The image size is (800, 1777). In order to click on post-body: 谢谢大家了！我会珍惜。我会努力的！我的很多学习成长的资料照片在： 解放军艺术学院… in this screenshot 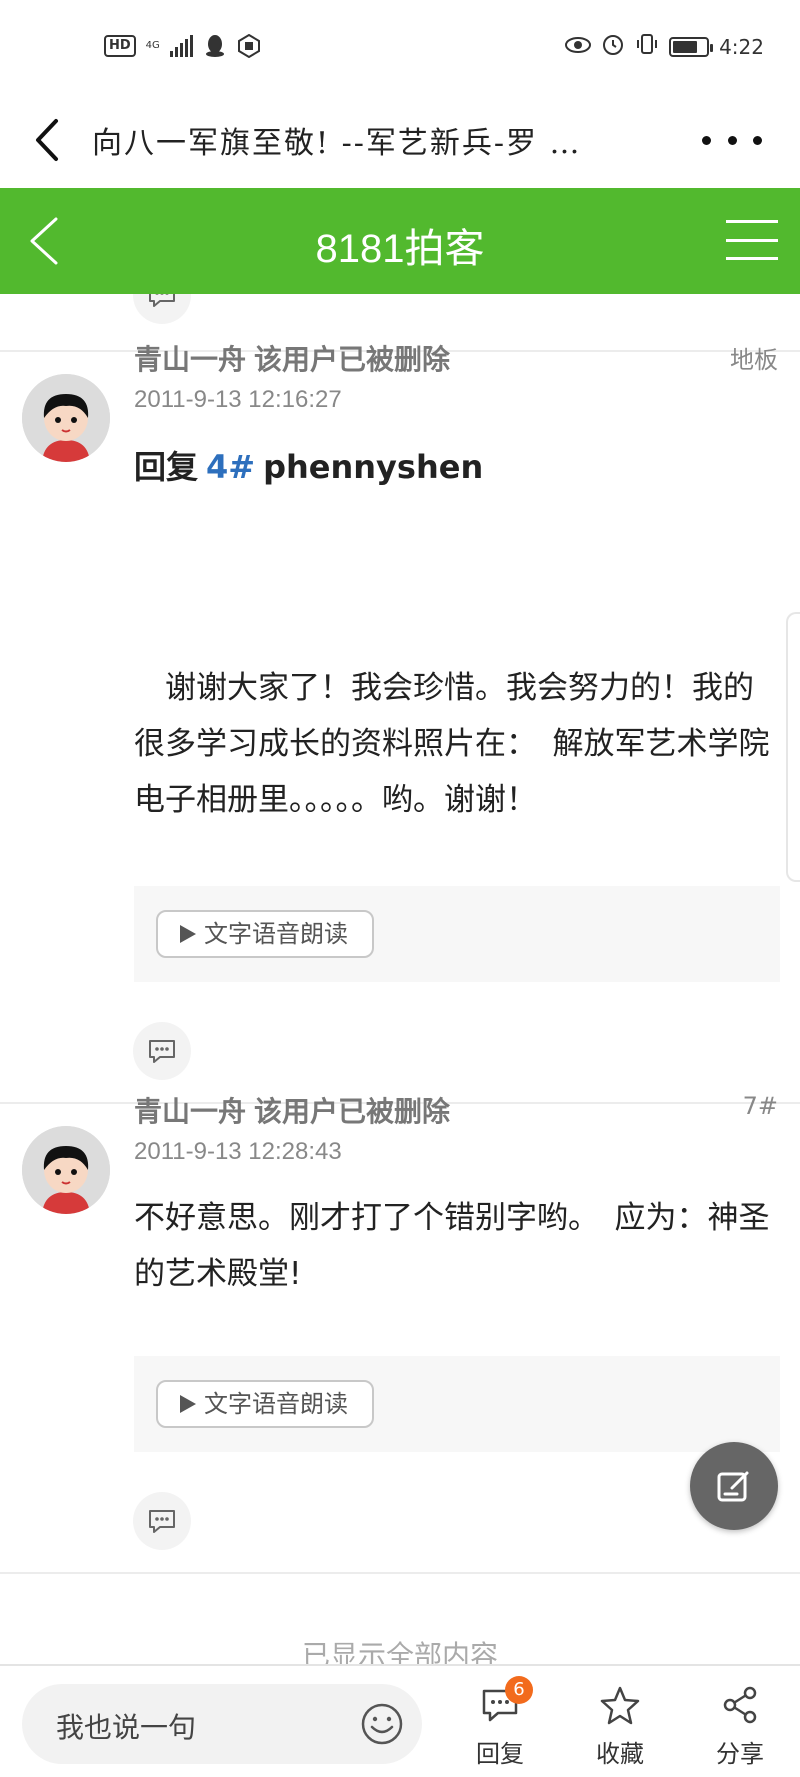, I will do `click(452, 744)`.